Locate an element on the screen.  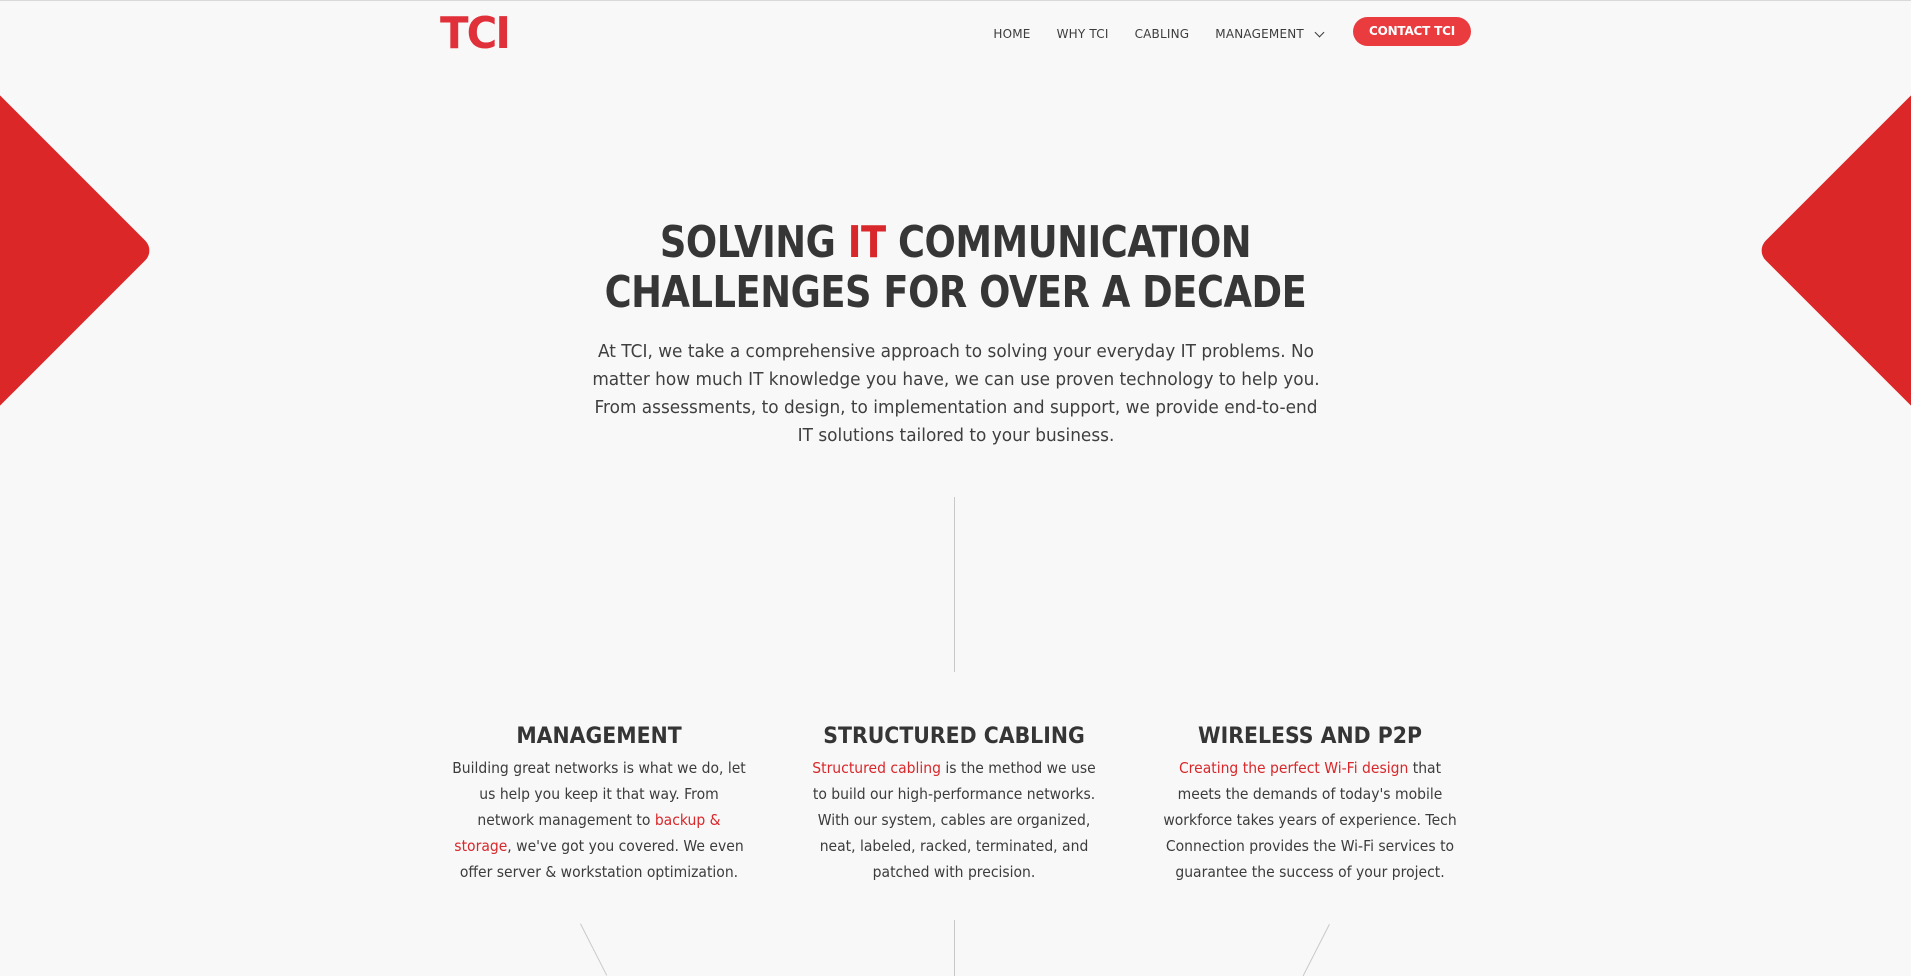
nav-cabling: CABLING is located at coordinates (1162, 34).